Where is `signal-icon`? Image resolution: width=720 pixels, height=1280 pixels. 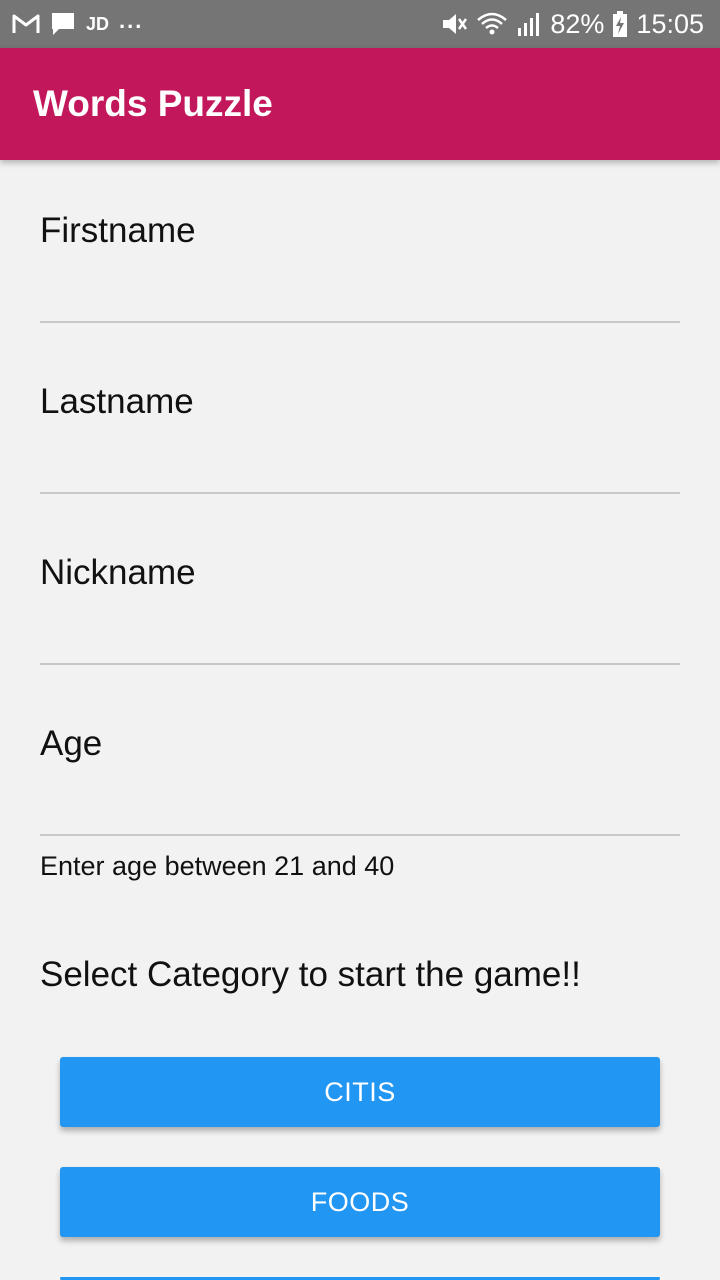
signal-icon is located at coordinates (529, 24).